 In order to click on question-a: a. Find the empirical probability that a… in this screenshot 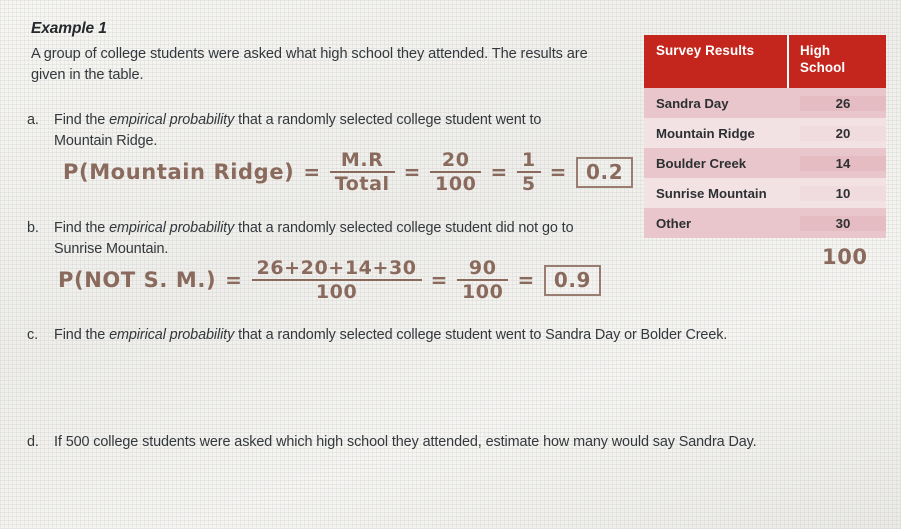, I will do `click(300, 130)`.